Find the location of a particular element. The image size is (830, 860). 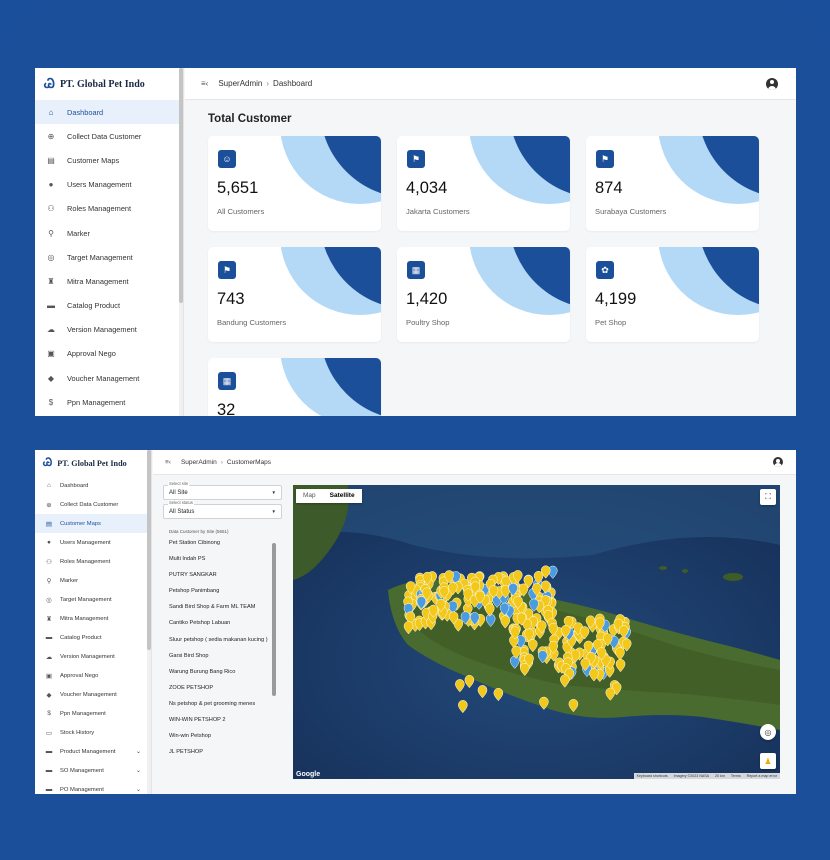

attribution-item: Imagery ©2023 NASA is located at coordinates (691, 776).